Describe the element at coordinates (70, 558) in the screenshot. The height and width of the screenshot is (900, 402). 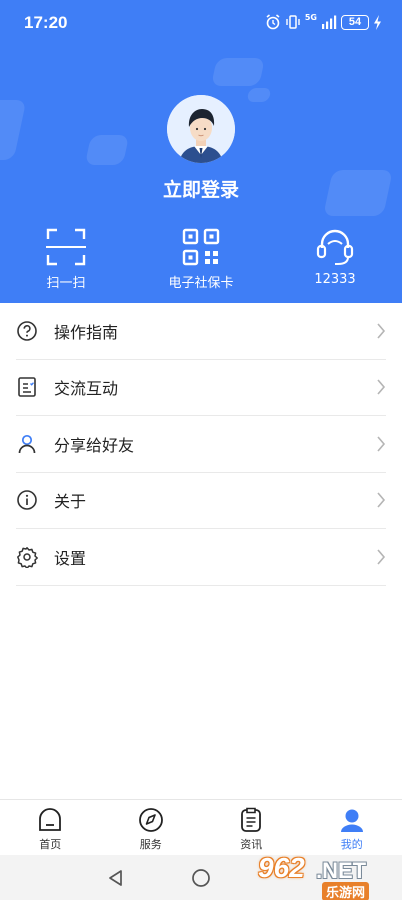
I see `menu-label-settings: 设置` at that location.